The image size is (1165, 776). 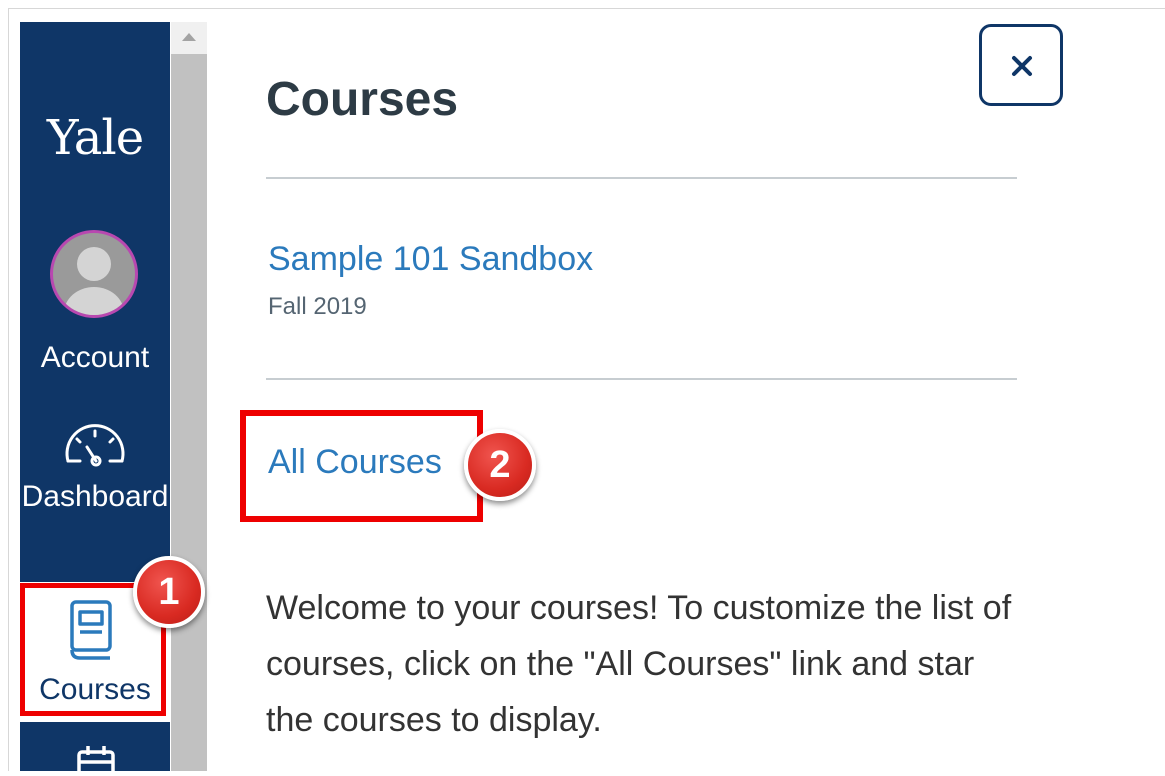 I want to click on calendar-icon, so click(x=96, y=761).